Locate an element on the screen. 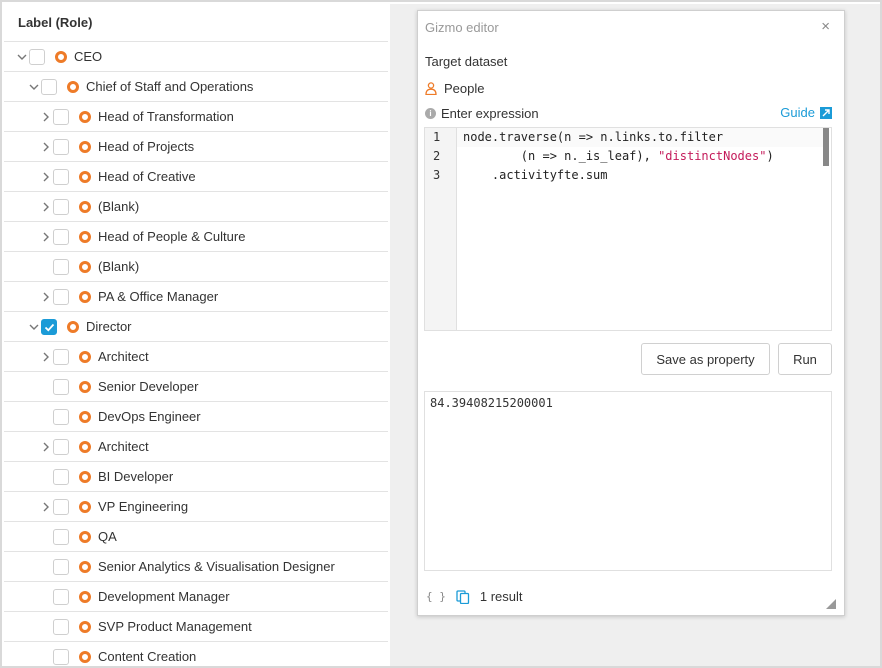 The width and height of the screenshot is (882, 668). resize-handle-icon is located at coordinates (831, 604).